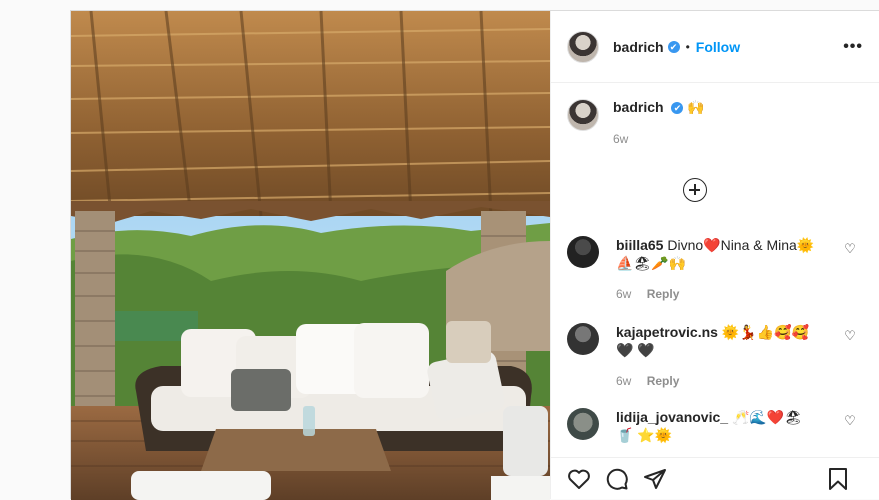 This screenshot has width=879, height=500. Describe the element at coordinates (718, 47) in the screenshot. I see `follow-button: Follow` at that location.